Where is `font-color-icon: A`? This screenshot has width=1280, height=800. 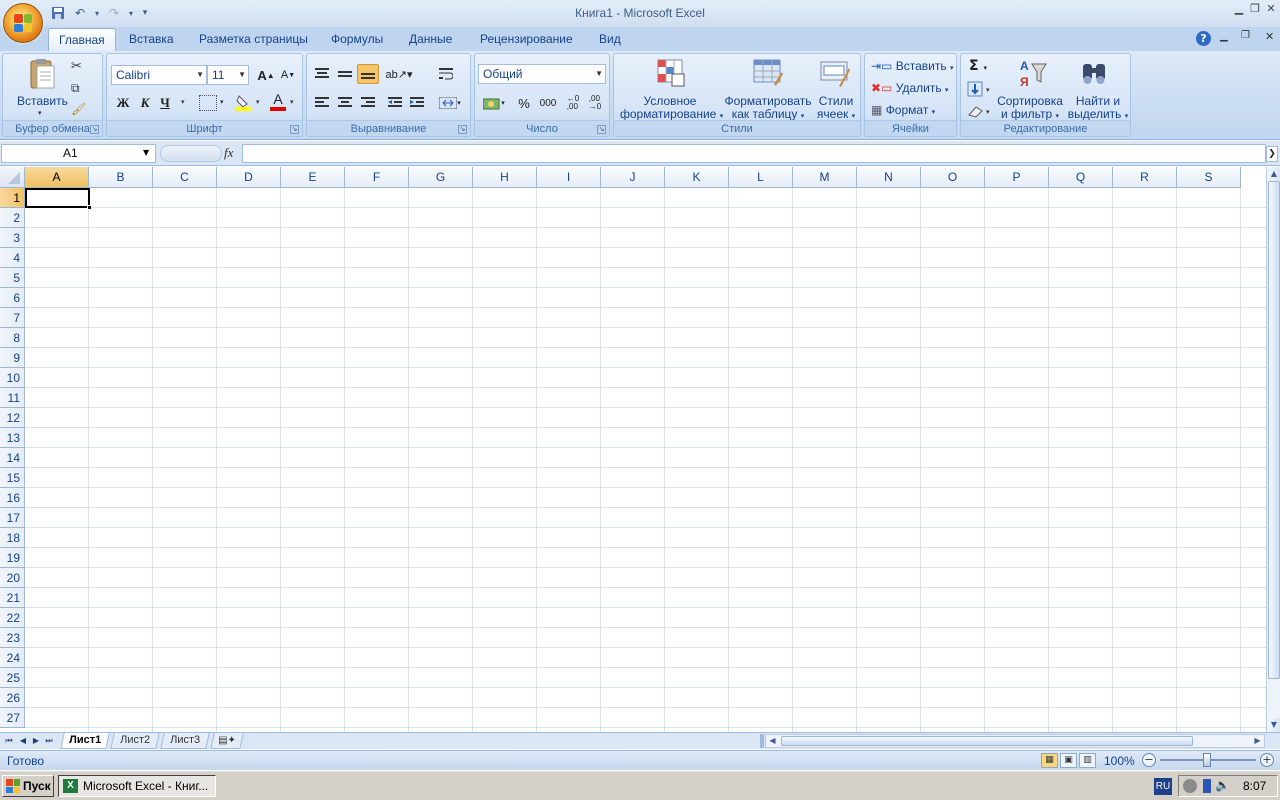
font-color-icon: A is located at coordinates (278, 101).